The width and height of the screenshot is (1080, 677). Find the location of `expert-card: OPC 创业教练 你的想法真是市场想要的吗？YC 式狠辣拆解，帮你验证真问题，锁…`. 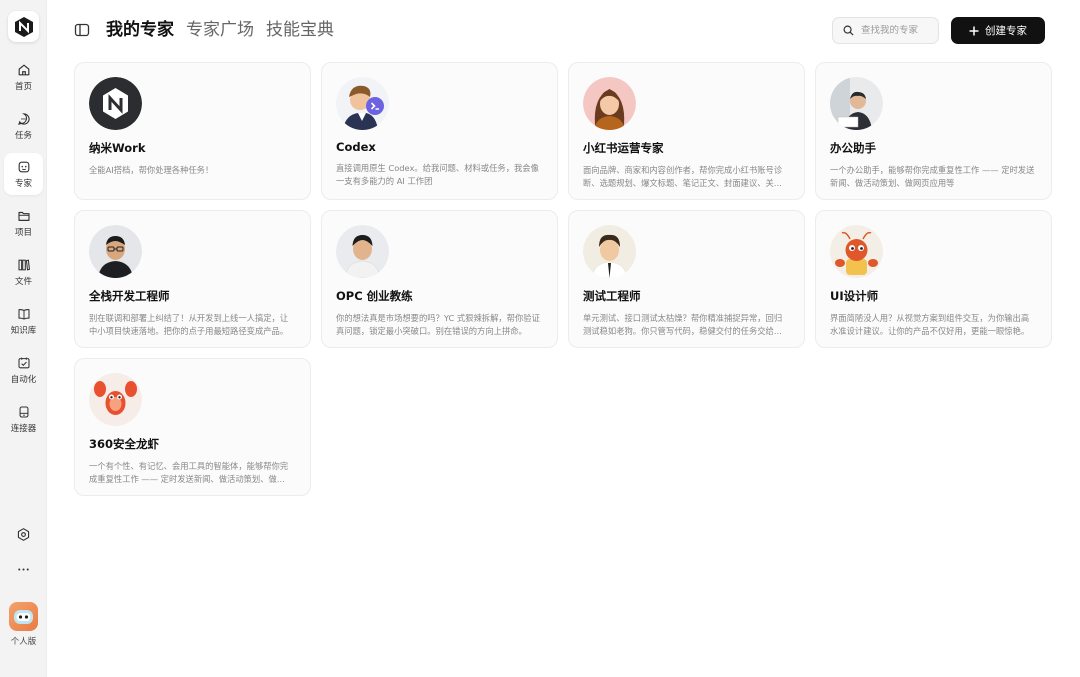

expert-card: OPC 创业教练 你的想法真是市场想要的吗？YC 式狠辣拆解，帮你验证真问题，锁… is located at coordinates (439, 279).